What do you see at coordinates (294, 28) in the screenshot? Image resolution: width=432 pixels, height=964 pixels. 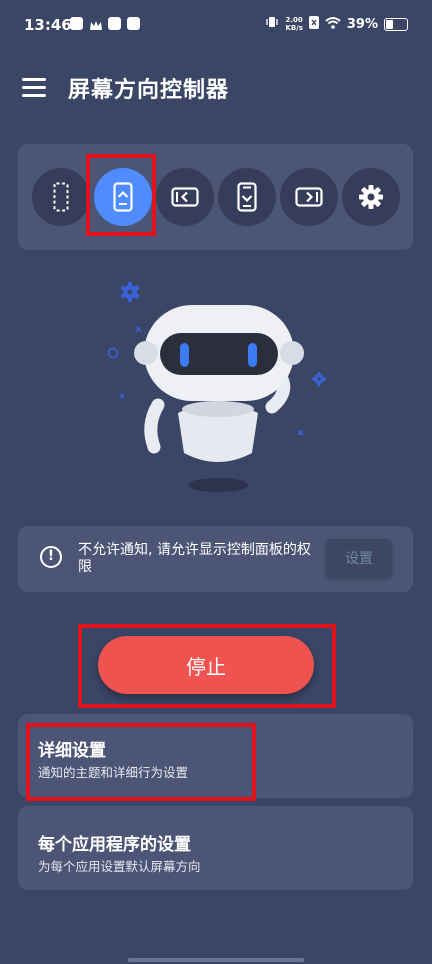 I see `network-speed-unit: KB/s` at bounding box center [294, 28].